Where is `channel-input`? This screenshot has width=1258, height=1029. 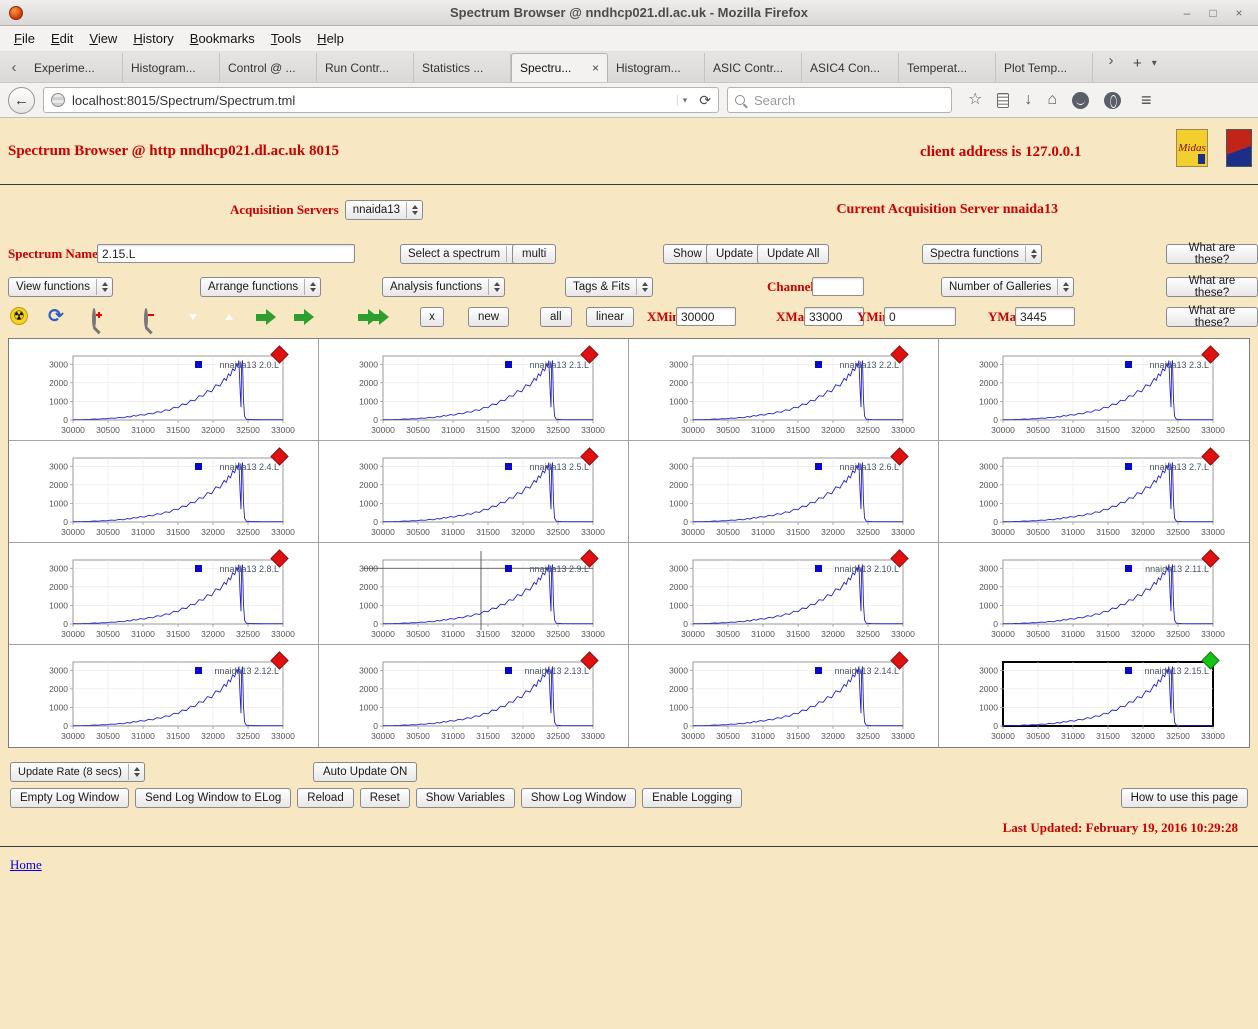
channel-input is located at coordinates (838, 286).